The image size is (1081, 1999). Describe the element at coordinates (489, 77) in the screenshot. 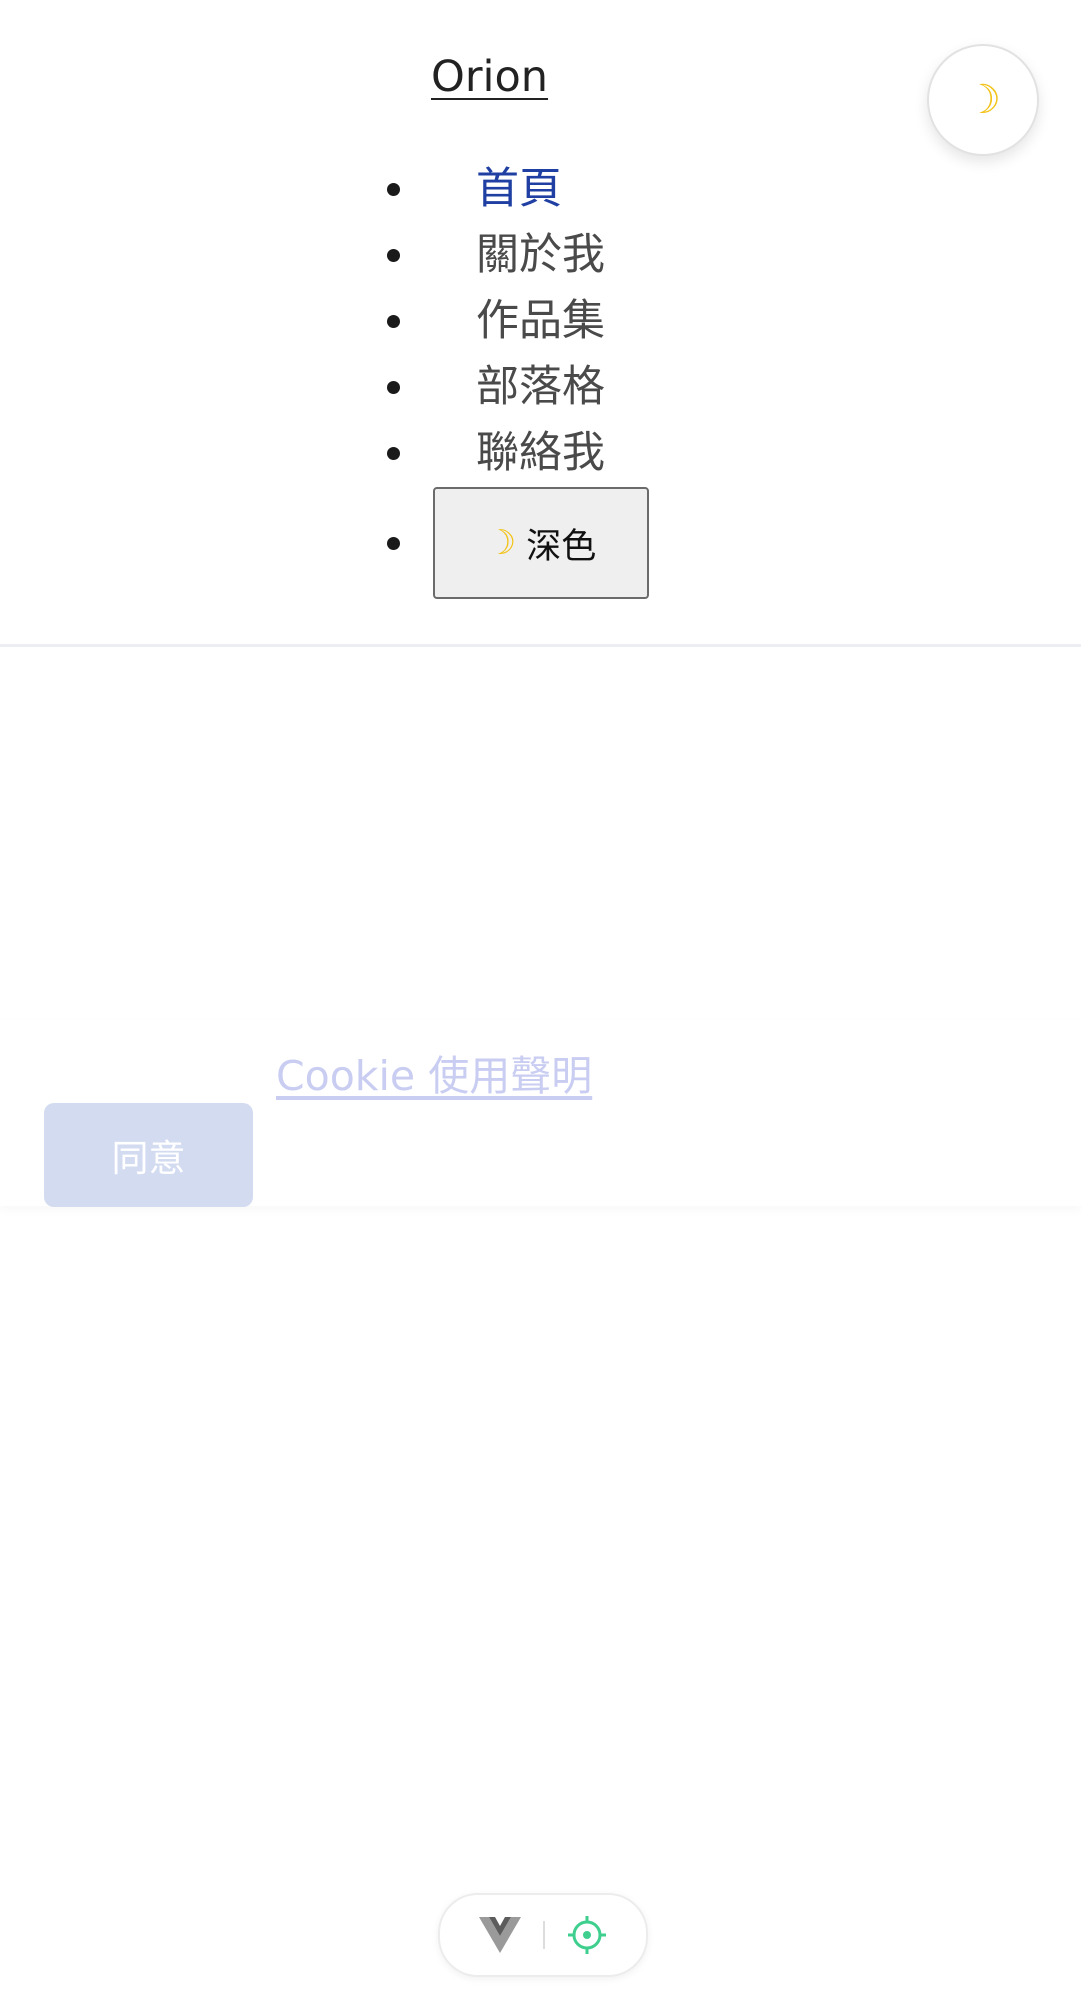

I see `brand-link: Orion` at that location.